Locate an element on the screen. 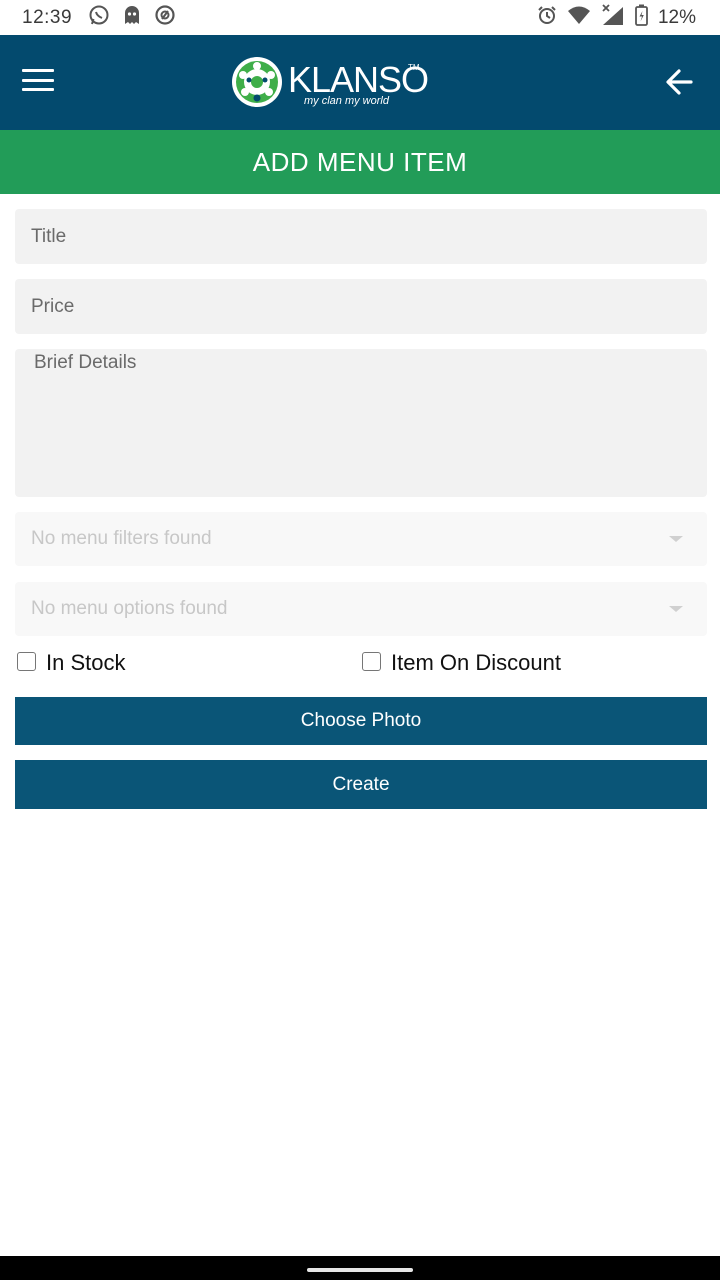 The height and width of the screenshot is (1280, 720). brief-details-textarea is located at coordinates (361, 423).